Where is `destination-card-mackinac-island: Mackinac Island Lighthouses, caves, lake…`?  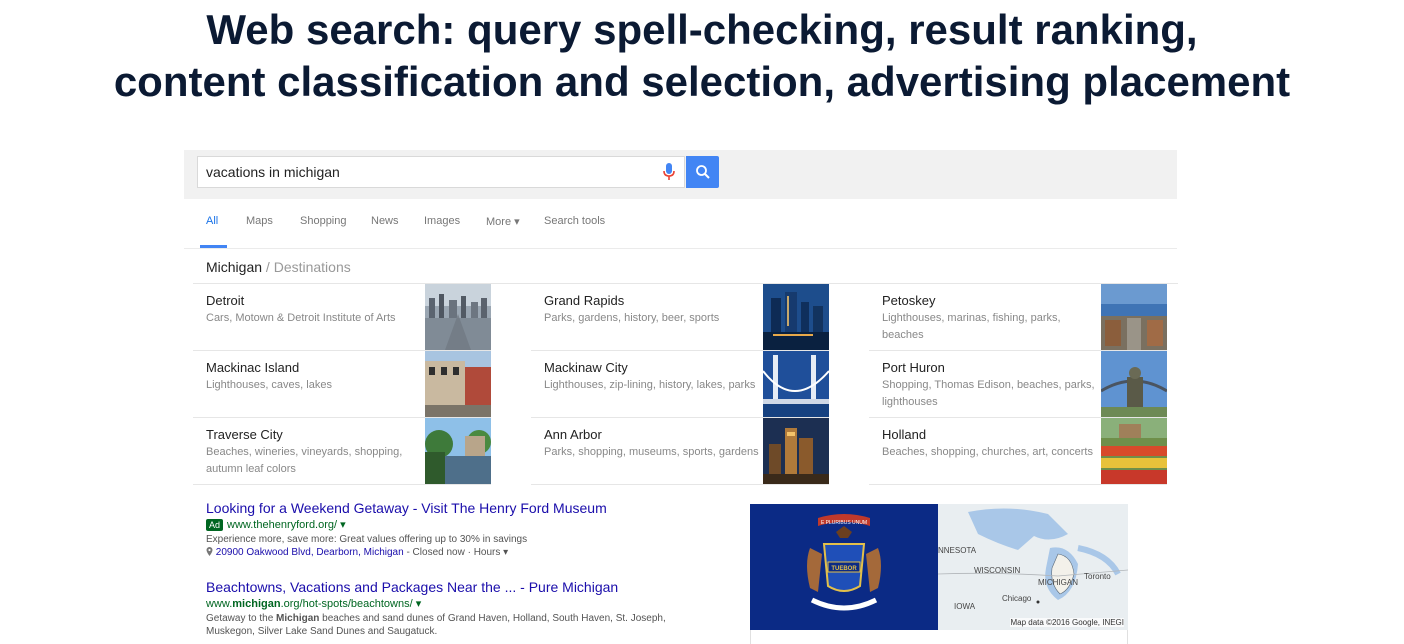
destination-card-mackinac-island: Mackinac Island Lighthouses, caves, lake… is located at coordinates (342, 384).